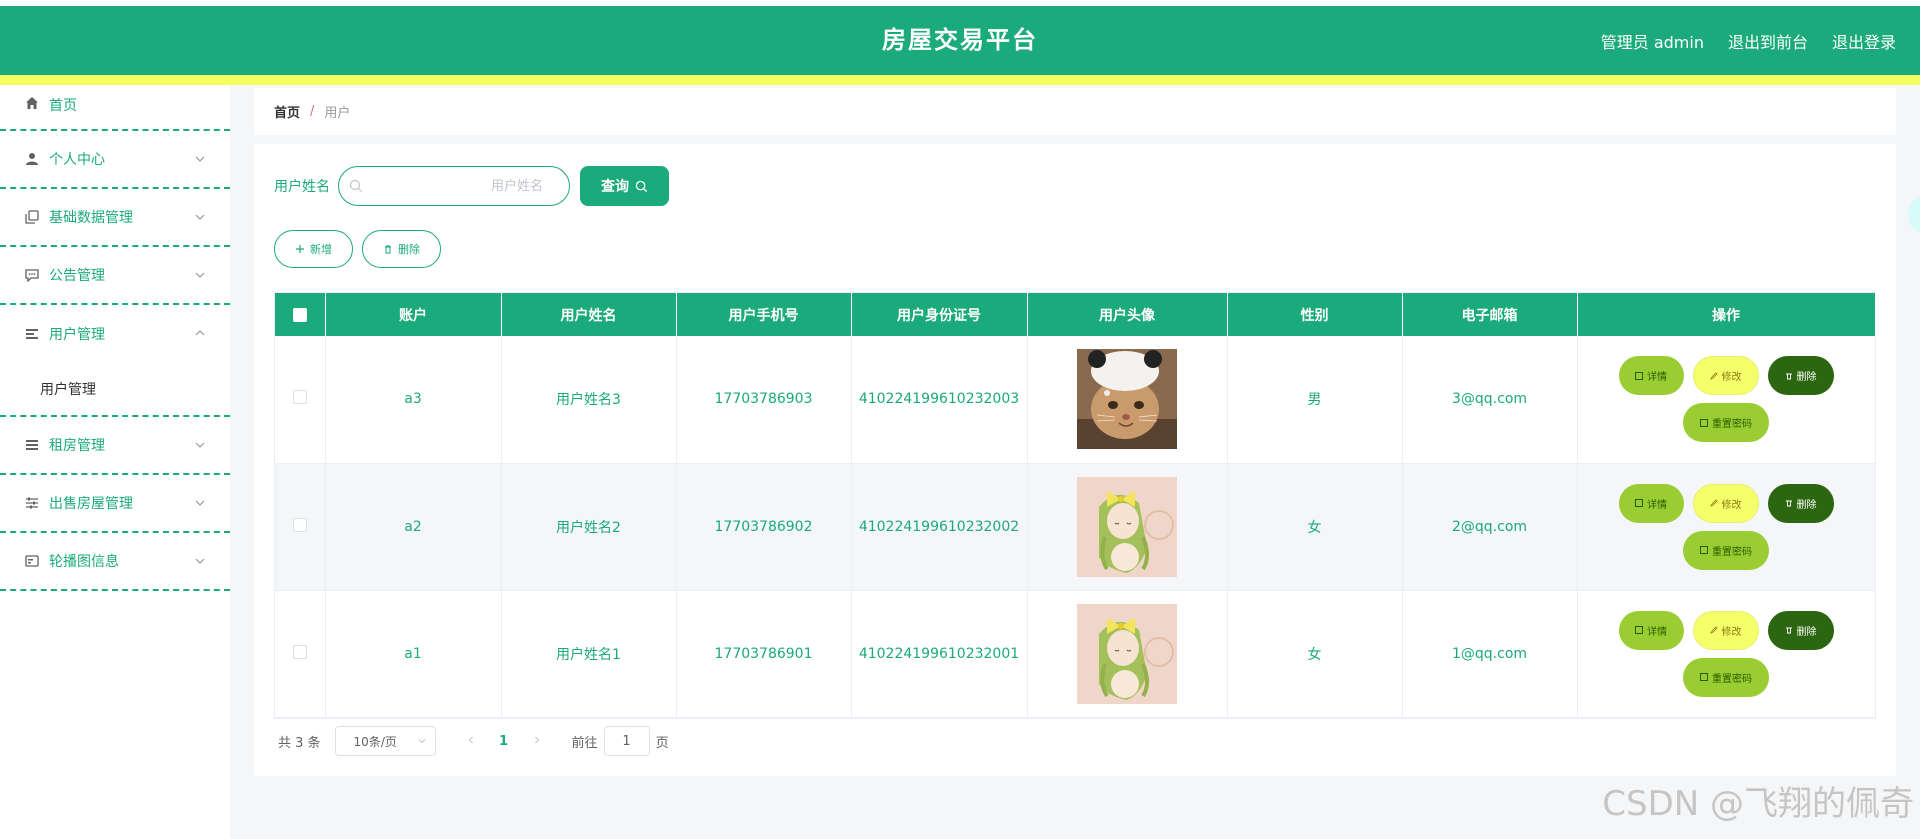 The image size is (1920, 839). What do you see at coordinates (1914, 215) in the screenshot?
I see `floating-edge-button` at bounding box center [1914, 215].